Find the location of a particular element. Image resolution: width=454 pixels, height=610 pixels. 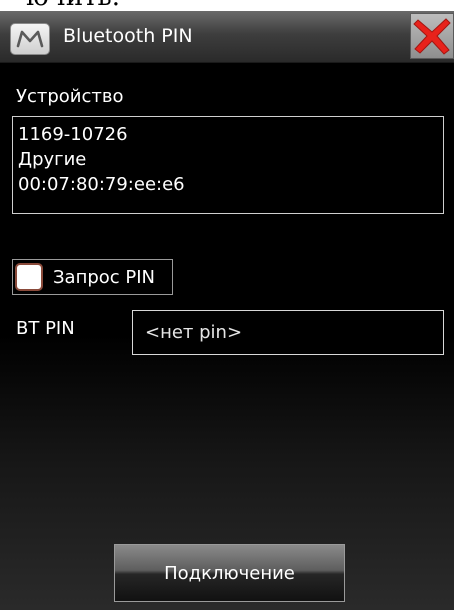

device-name: 1169-10726 is located at coordinates (73, 134).